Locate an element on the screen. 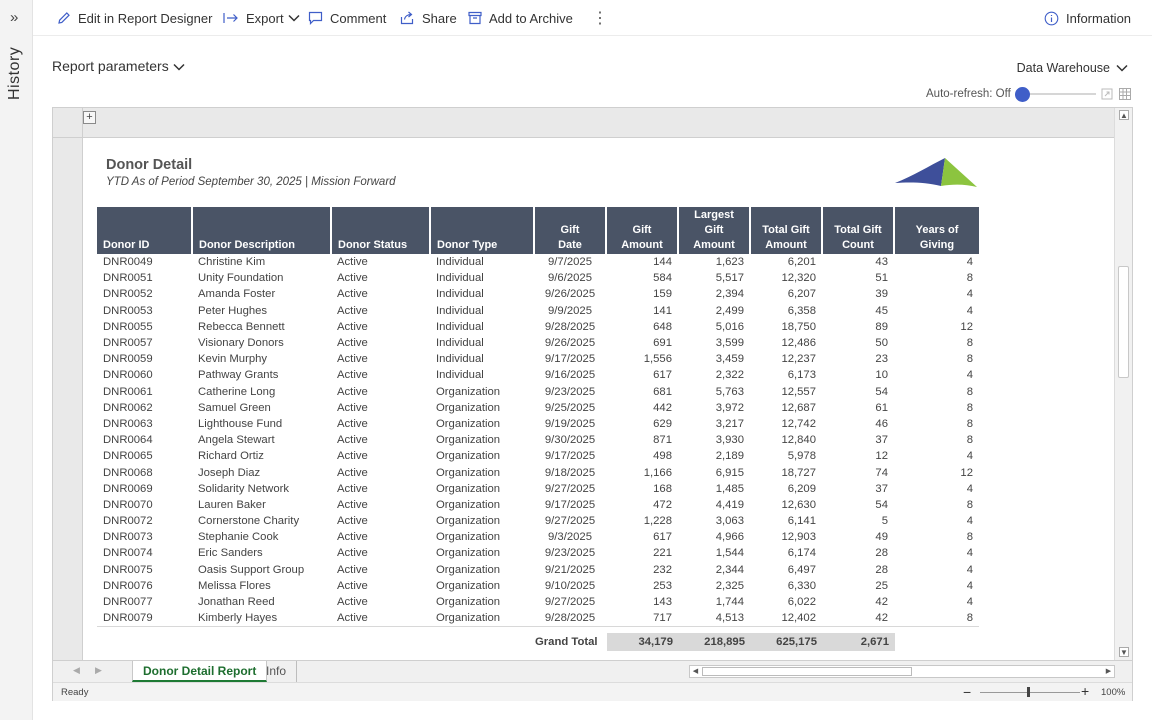 The width and height of the screenshot is (1152, 720). edit-in-designer-button: Edit in Report Designer is located at coordinates (134, 18).